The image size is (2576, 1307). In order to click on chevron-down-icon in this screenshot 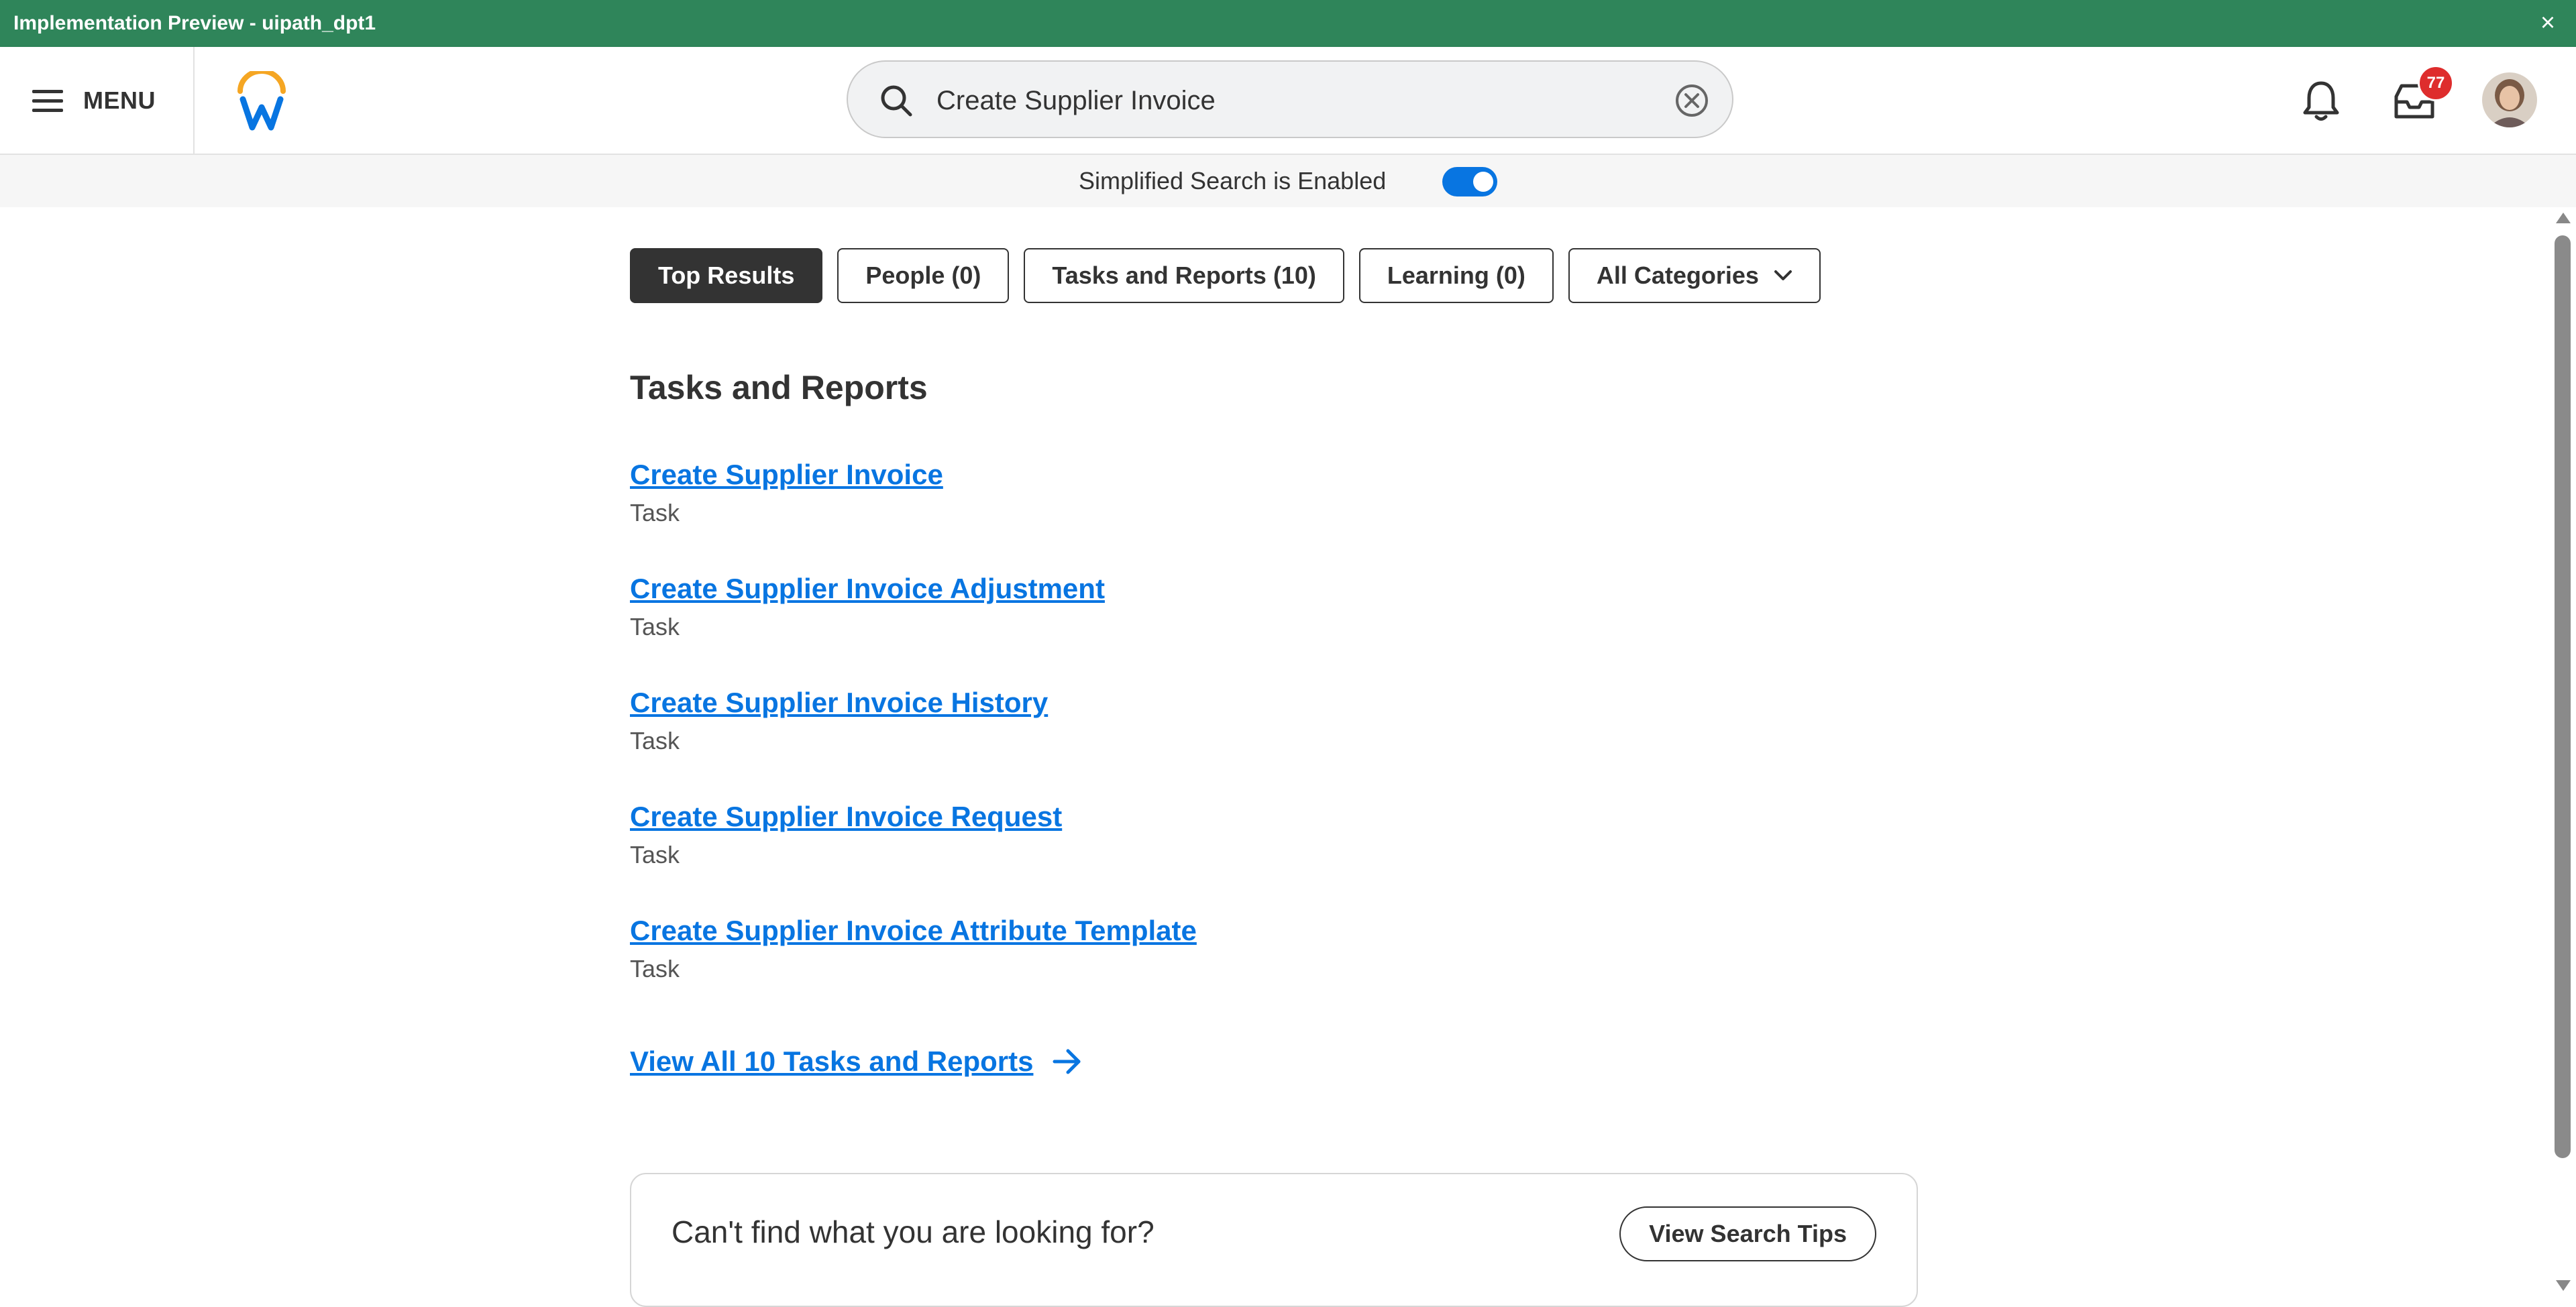, I will do `click(1783, 275)`.